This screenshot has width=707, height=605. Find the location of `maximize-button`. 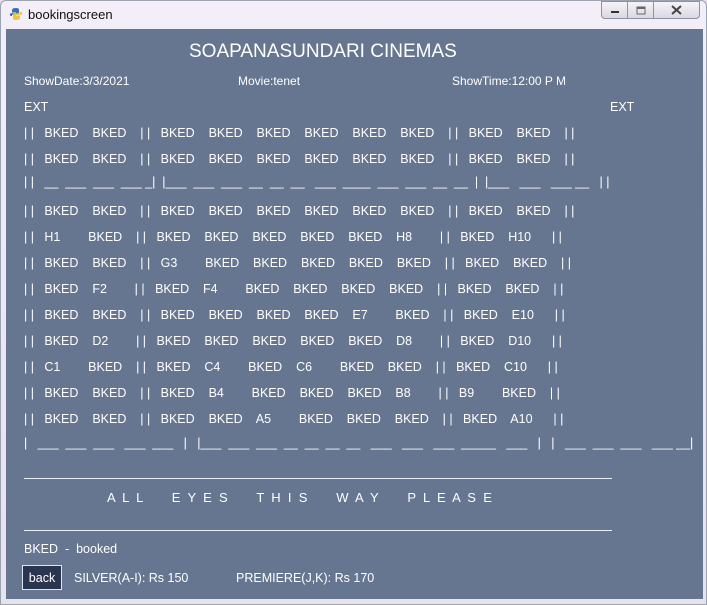

maximize-button is located at coordinates (640, 10).